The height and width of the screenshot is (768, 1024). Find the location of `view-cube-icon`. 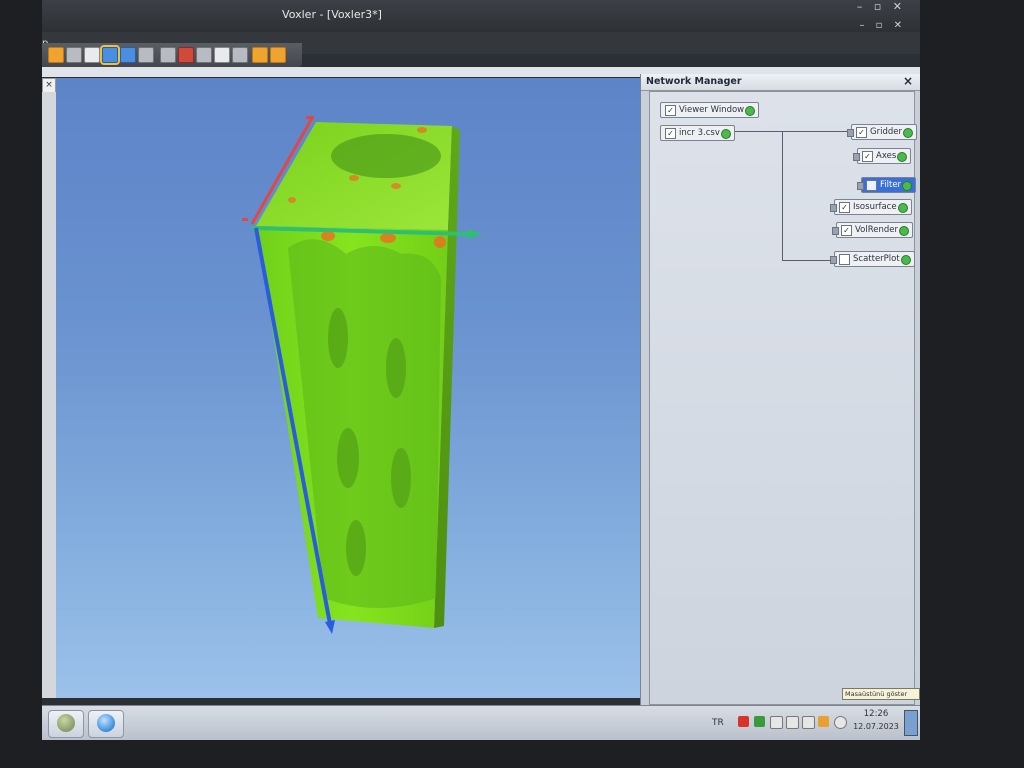

view-cube-icon is located at coordinates (110, 55).